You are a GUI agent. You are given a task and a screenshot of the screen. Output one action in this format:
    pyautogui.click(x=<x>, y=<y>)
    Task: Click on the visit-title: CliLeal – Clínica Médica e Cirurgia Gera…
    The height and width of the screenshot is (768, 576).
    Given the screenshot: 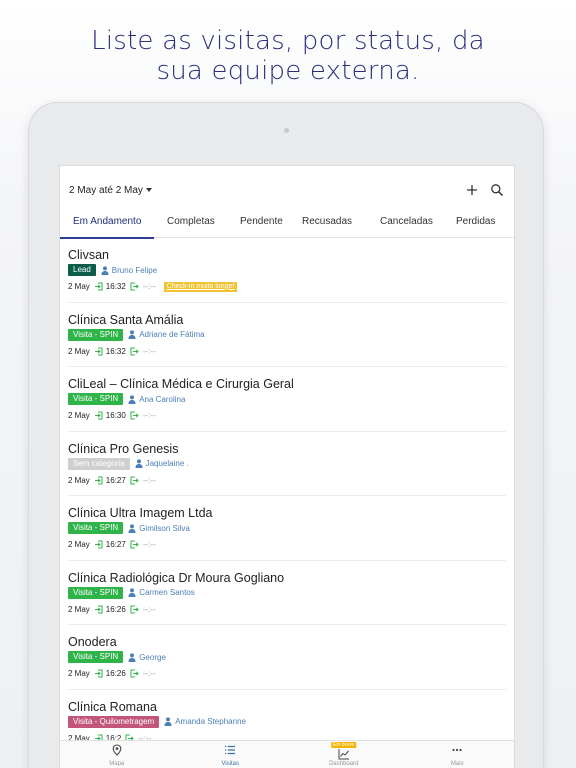 What is the action you would take?
    pyautogui.click(x=181, y=384)
    